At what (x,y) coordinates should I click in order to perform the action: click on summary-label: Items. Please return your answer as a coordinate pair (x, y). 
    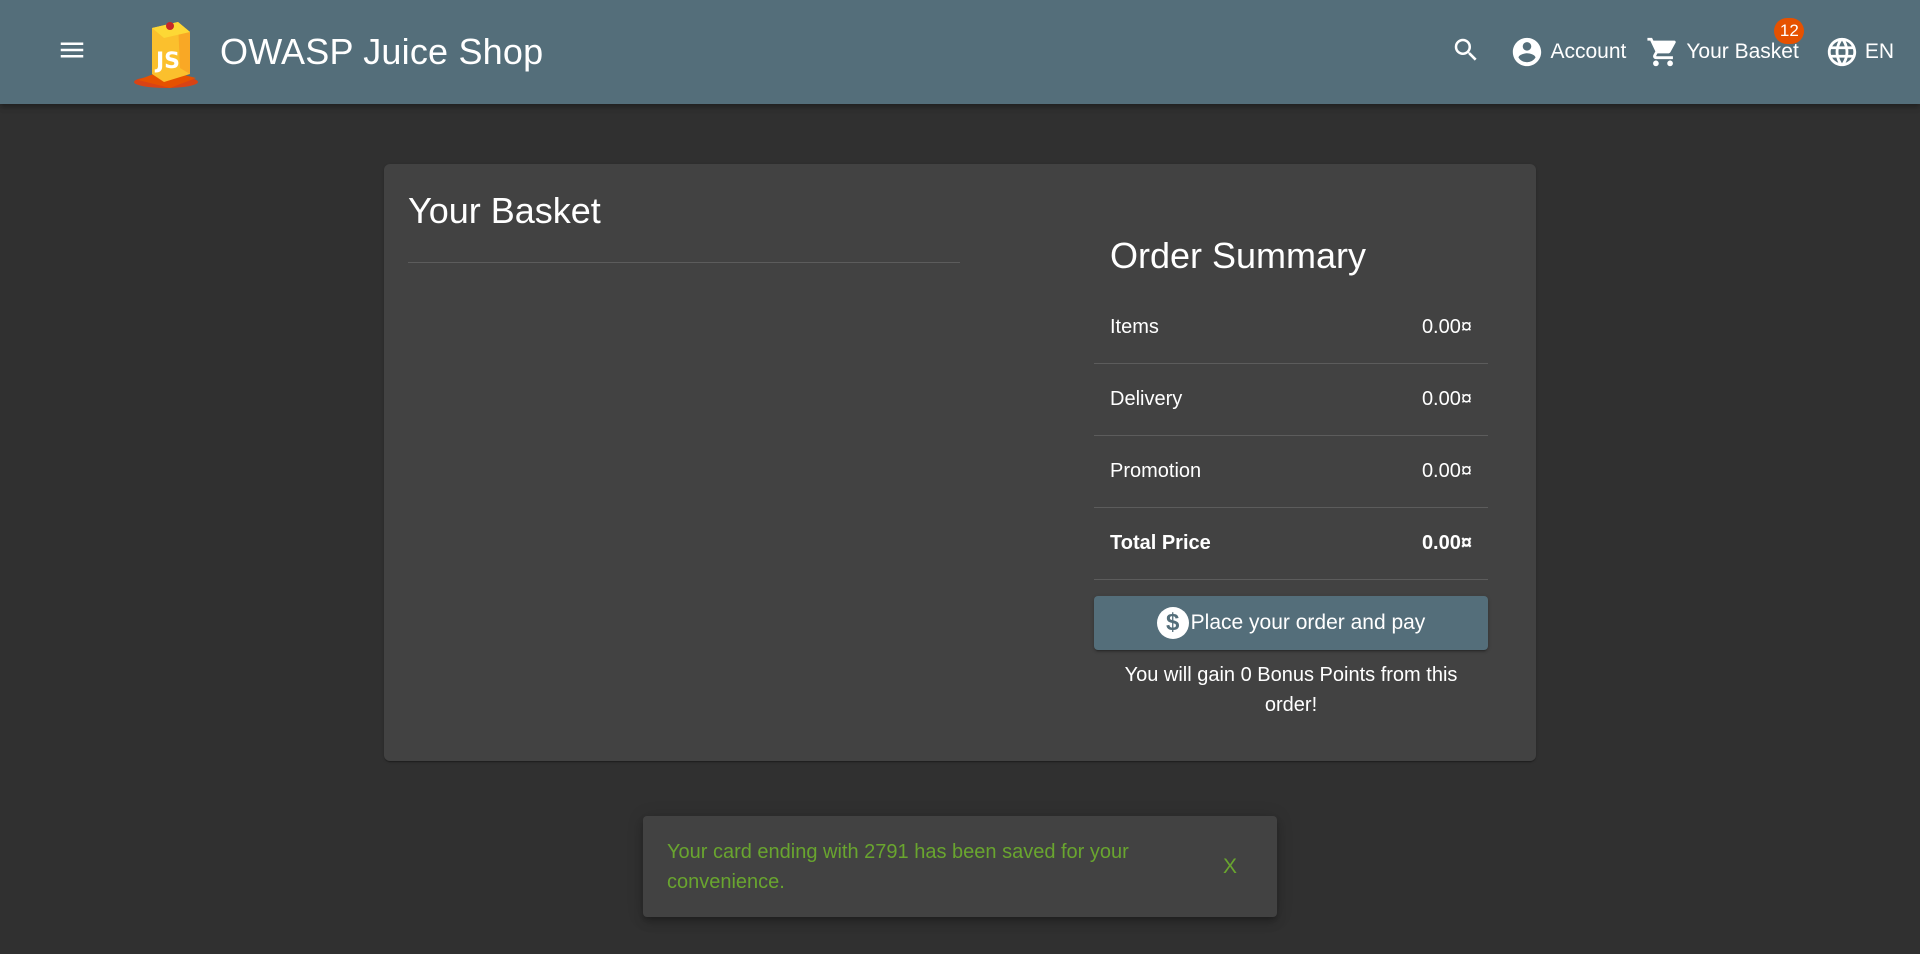
    Looking at the image, I should click on (1134, 327).